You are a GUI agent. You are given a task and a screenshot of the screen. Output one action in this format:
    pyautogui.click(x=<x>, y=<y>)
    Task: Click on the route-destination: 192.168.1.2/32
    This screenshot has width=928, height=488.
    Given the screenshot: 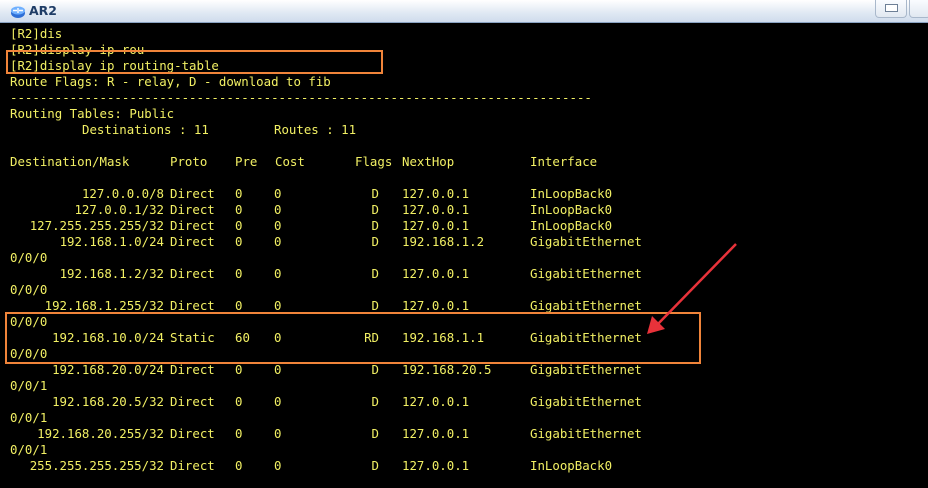 What is the action you would take?
    pyautogui.click(x=111, y=273)
    